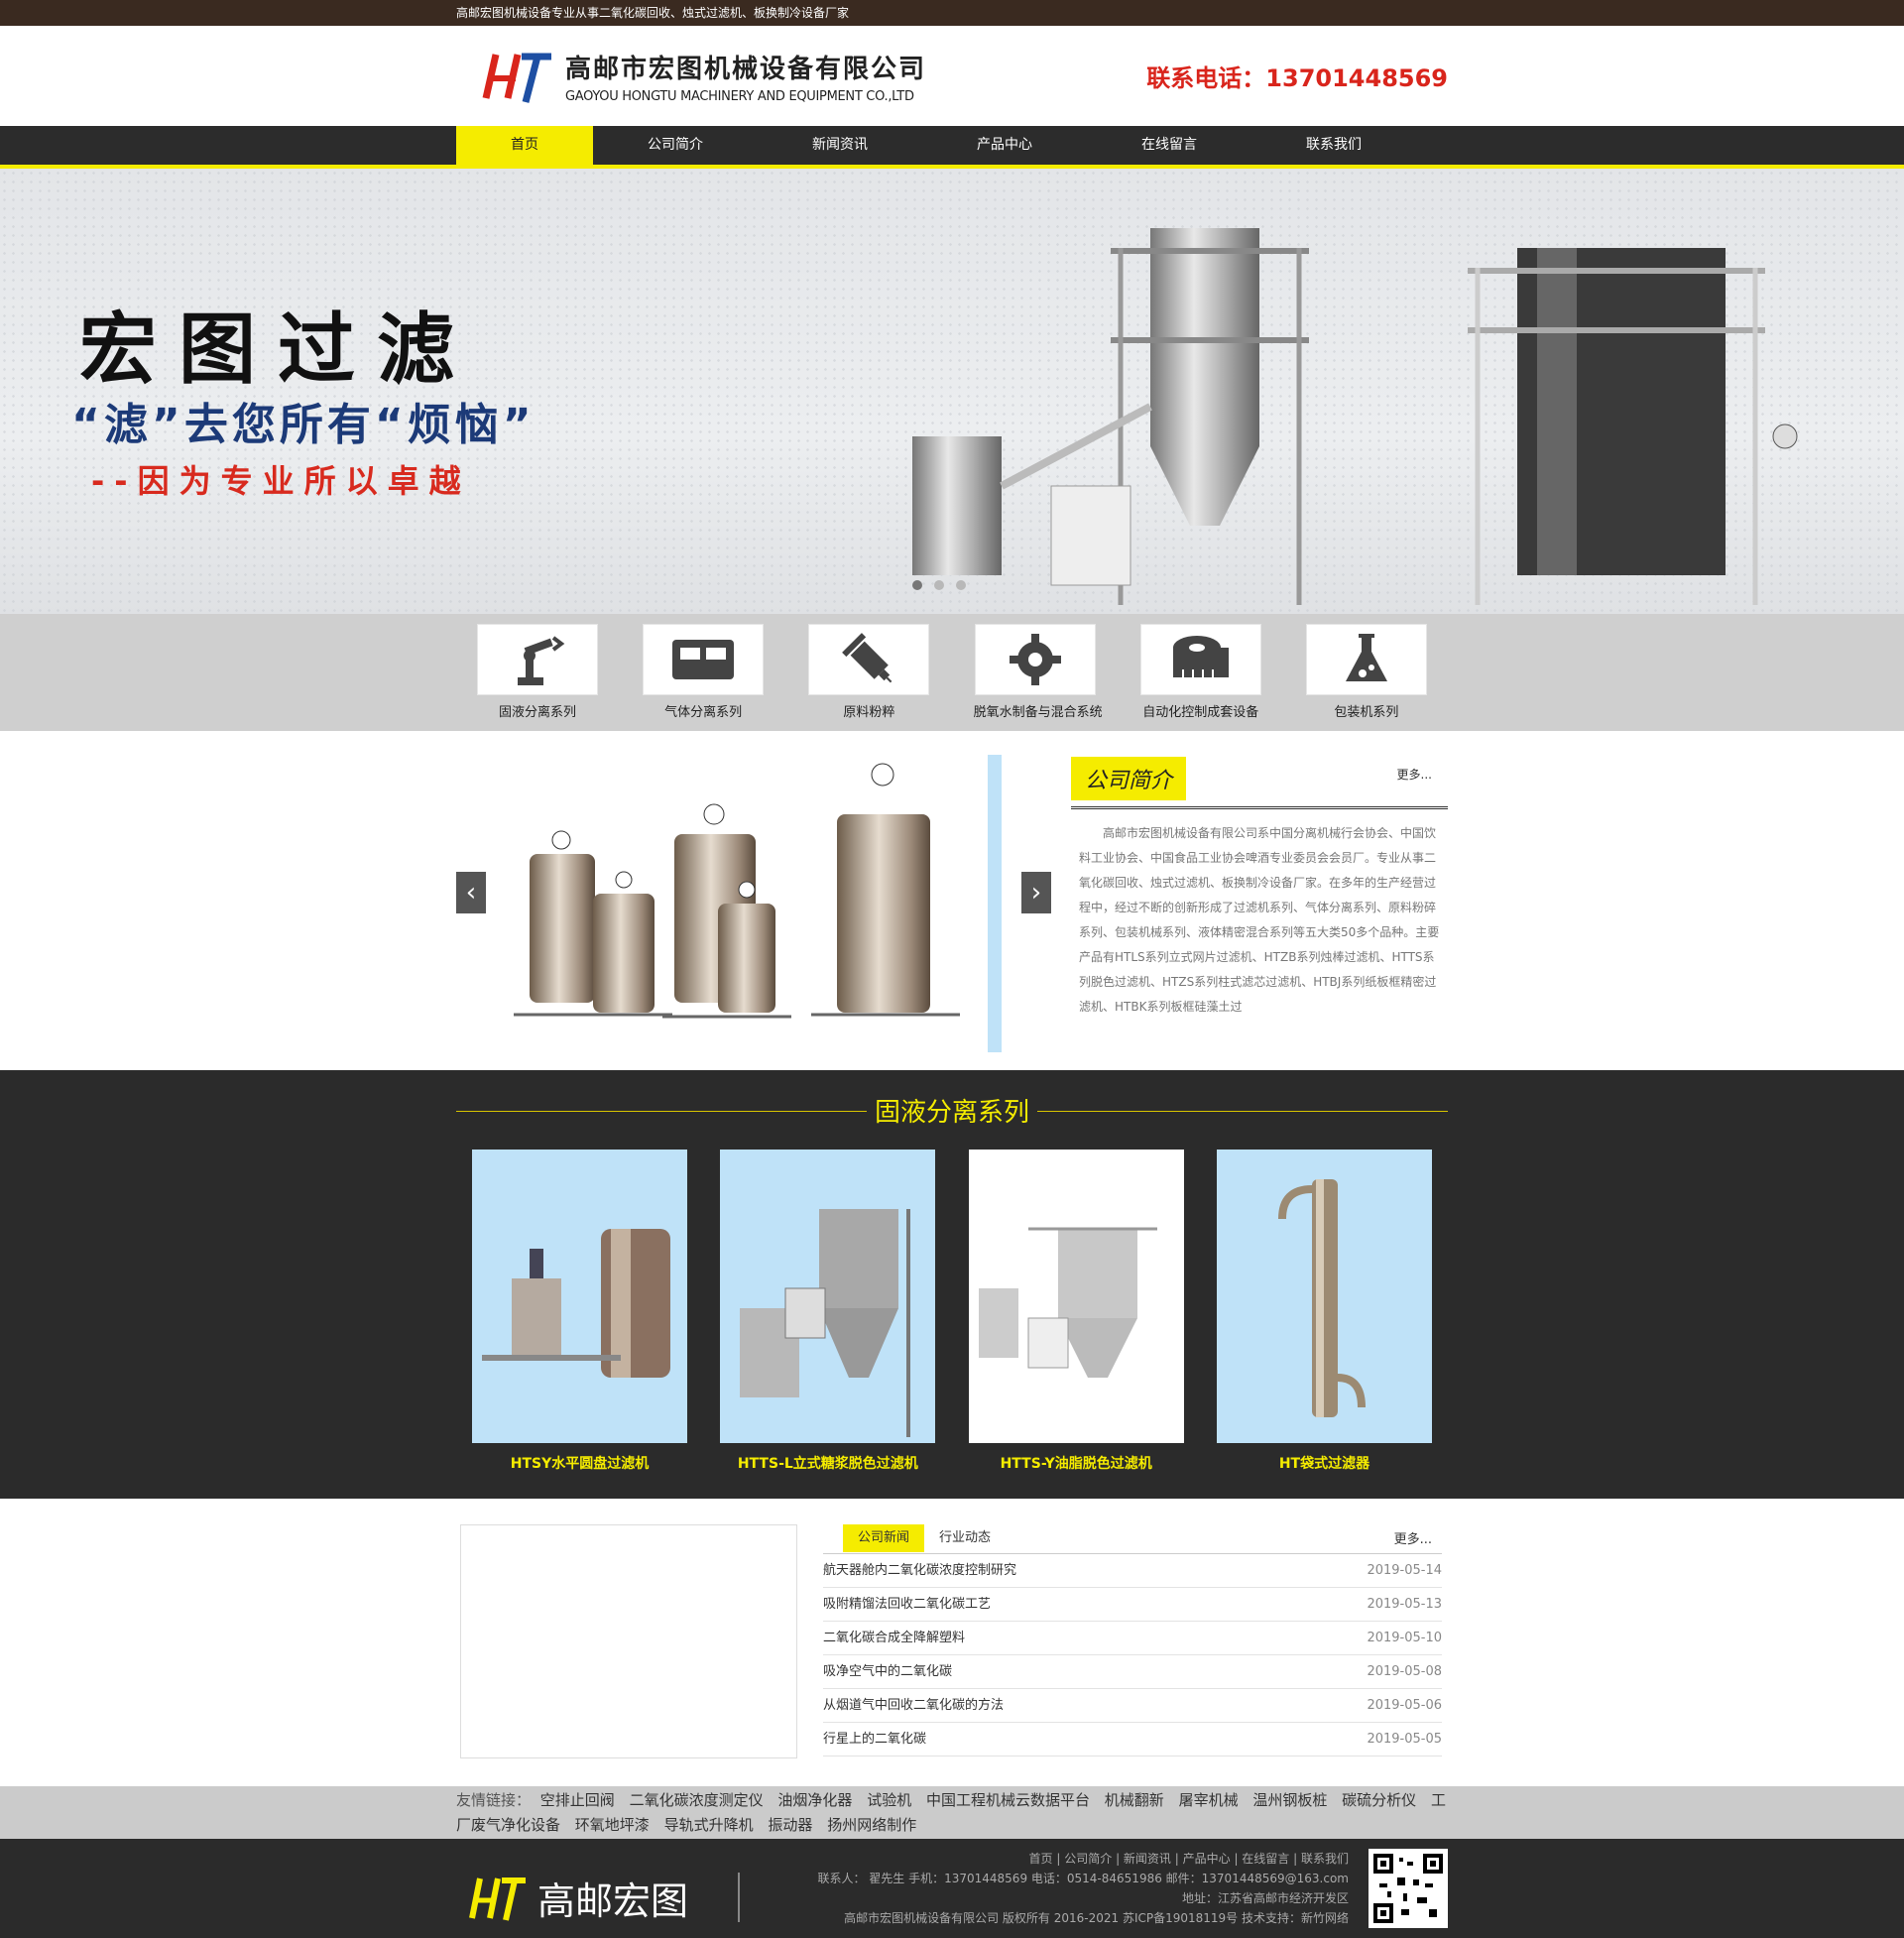 The height and width of the screenshot is (1938, 1904). What do you see at coordinates (709, 1825) in the screenshot?
I see `friend-link: 导轨式升降机` at bounding box center [709, 1825].